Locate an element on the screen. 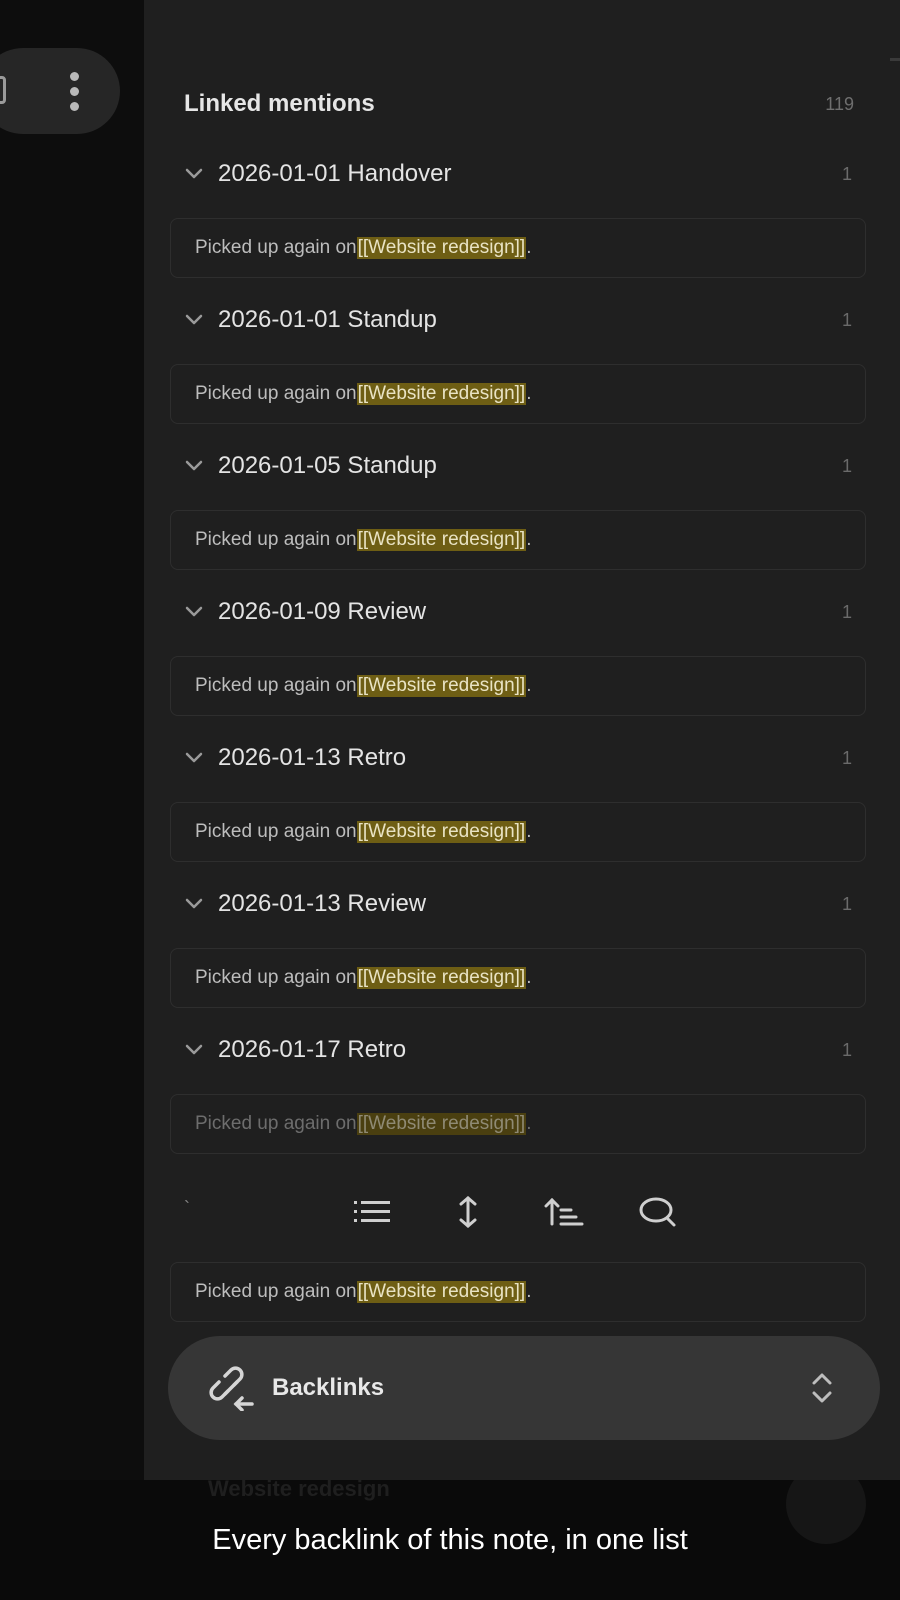  backlinks-label: Backlinks is located at coordinates (328, 1387).